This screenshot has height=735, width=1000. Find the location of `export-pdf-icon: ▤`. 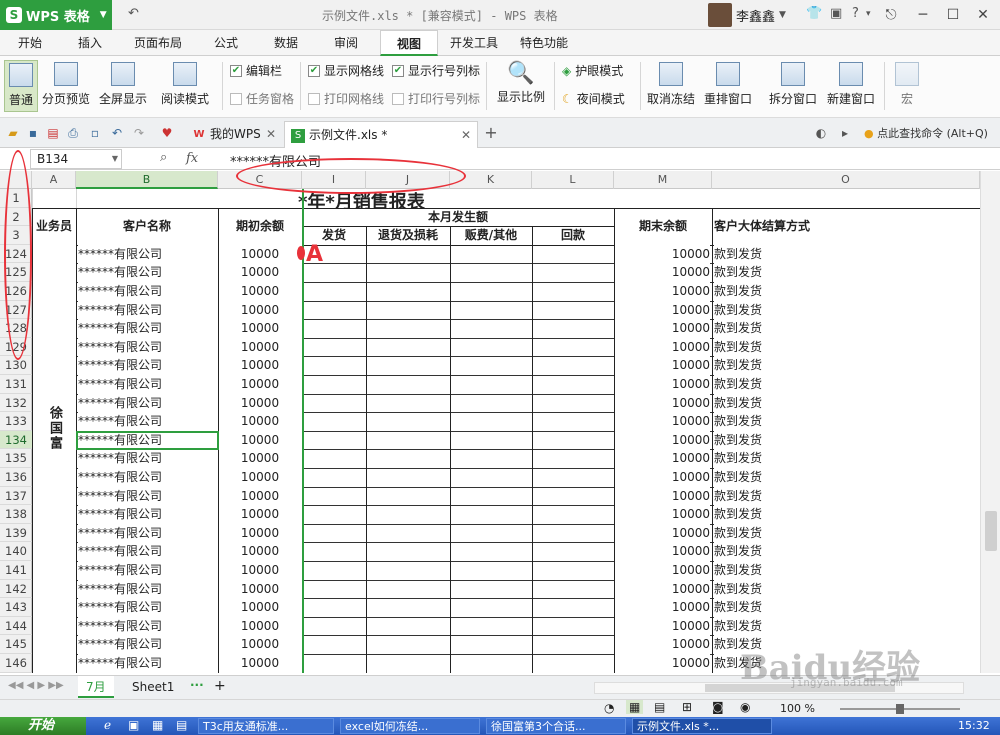

export-pdf-icon: ▤ is located at coordinates (53, 133).